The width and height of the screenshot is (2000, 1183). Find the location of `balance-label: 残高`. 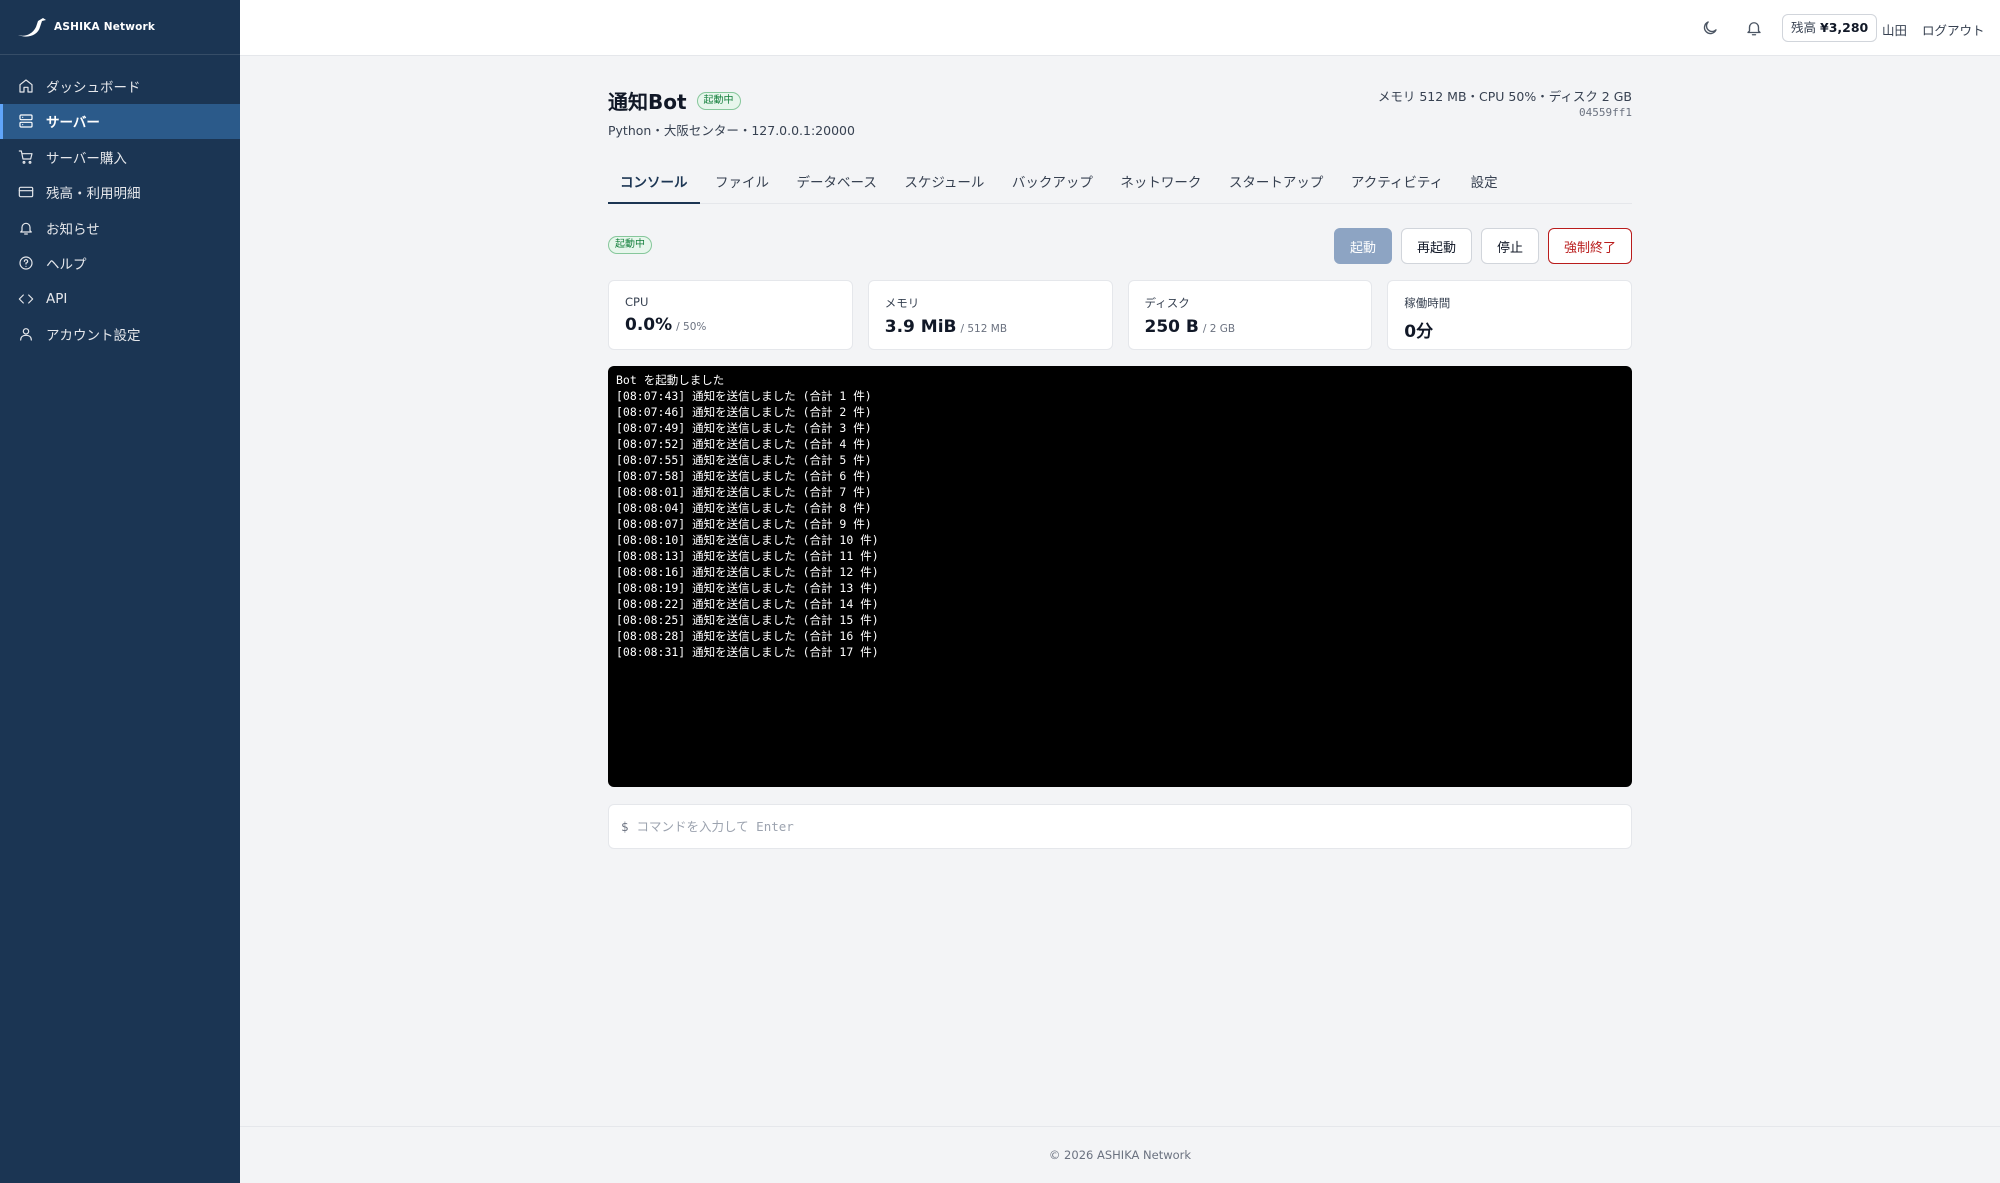

balance-label: 残高 is located at coordinates (1804, 27).